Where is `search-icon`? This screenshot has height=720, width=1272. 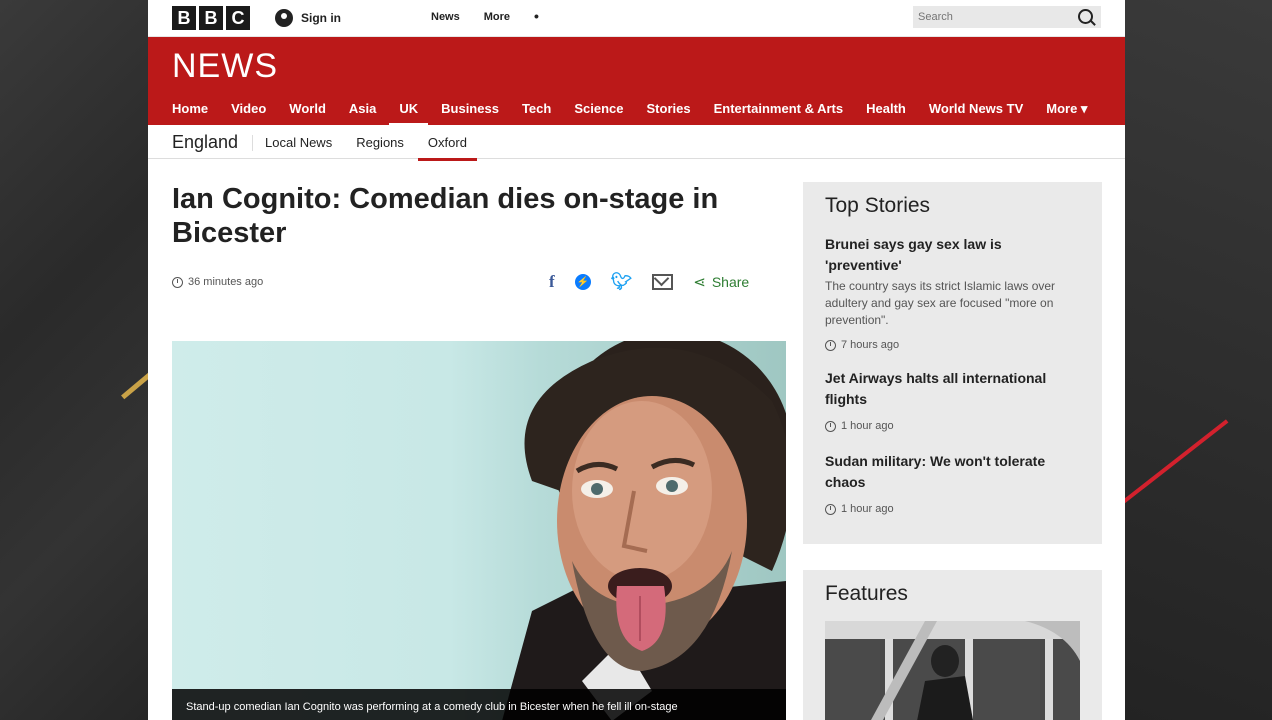 search-icon is located at coordinates (1085, 16).